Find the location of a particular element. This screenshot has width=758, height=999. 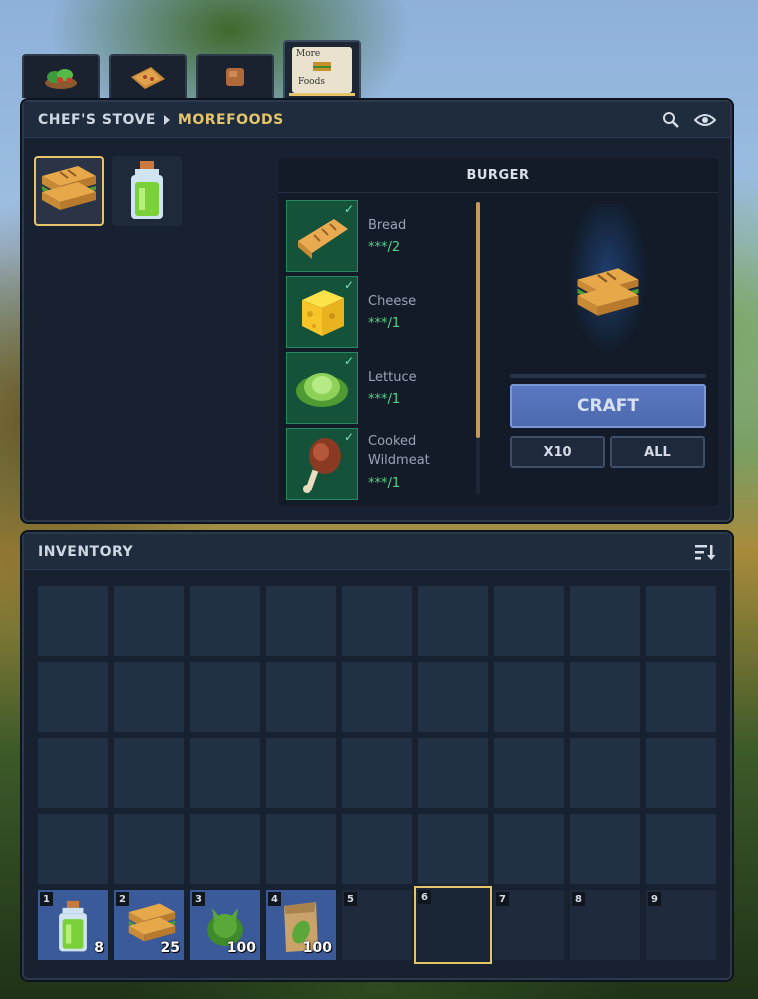

hotbar-slot-1: 18 is located at coordinates (73, 925).